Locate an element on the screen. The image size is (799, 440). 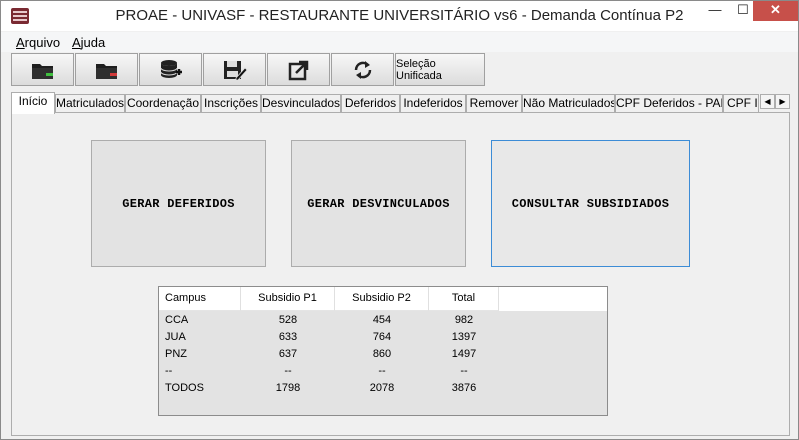
menu-arquivo: Arquivo is located at coordinates (38, 42).